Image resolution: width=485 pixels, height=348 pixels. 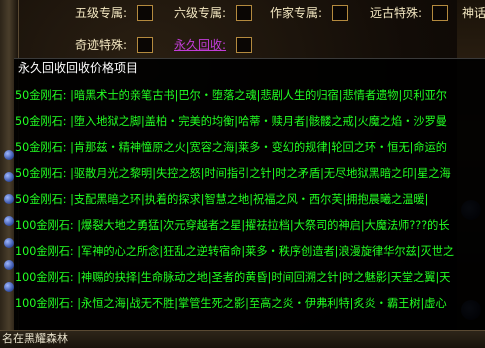 What do you see at coordinates (340, 13) in the screenshot?
I see `slot-writer` at bounding box center [340, 13].